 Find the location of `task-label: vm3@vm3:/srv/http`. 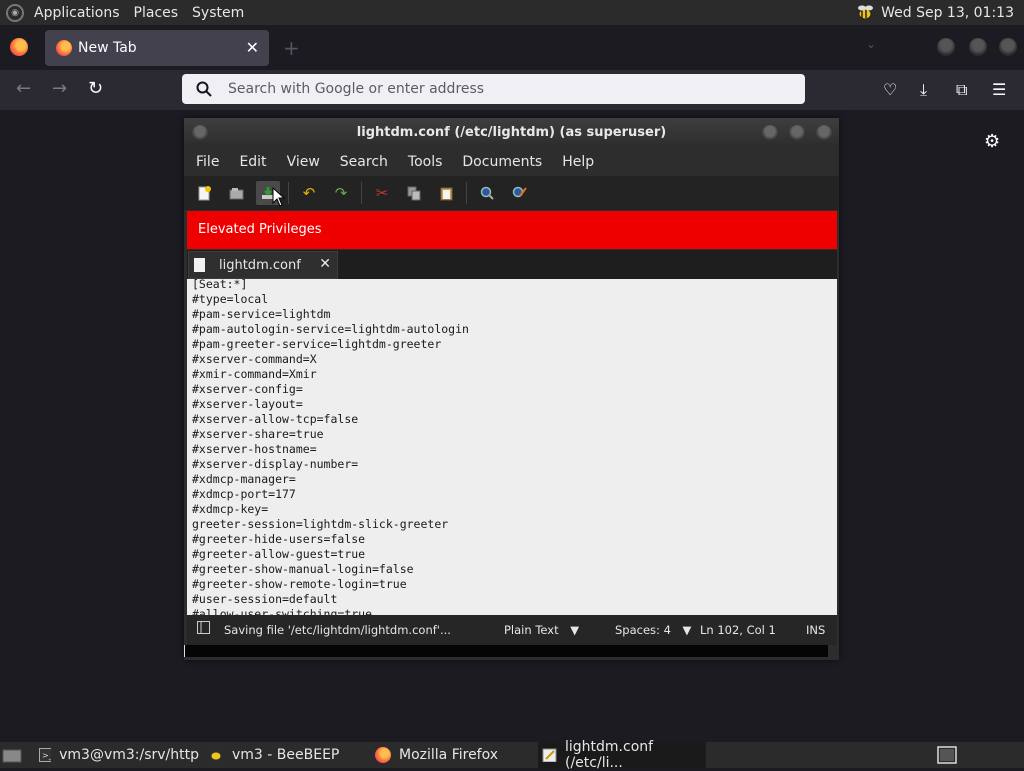

task-label: vm3@vm3:/srv/http is located at coordinates (129, 755).